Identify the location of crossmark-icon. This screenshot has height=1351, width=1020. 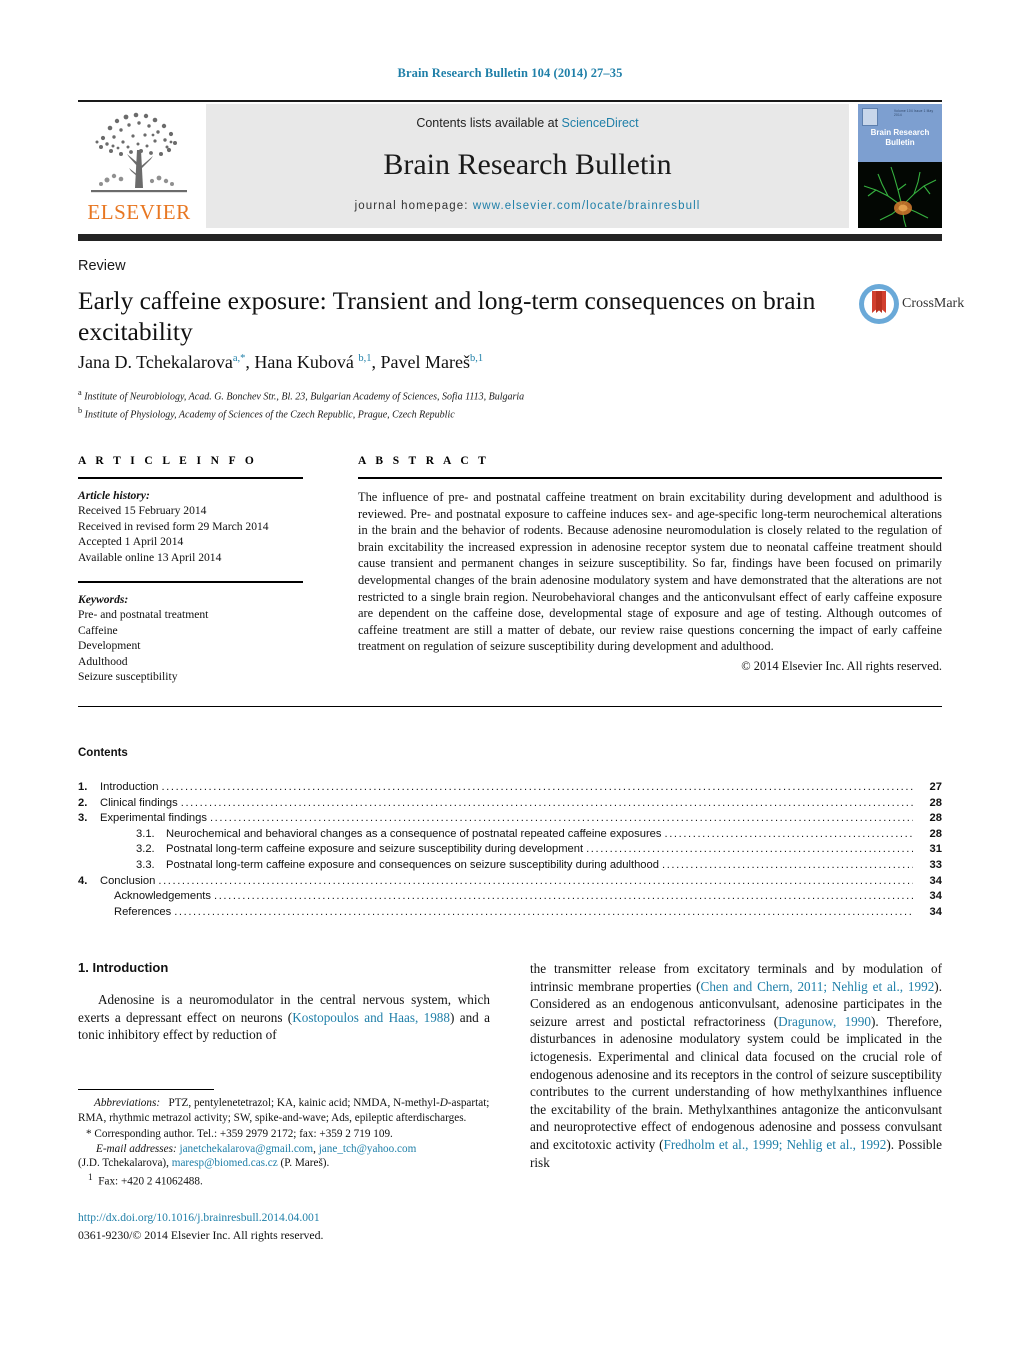
(879, 304).